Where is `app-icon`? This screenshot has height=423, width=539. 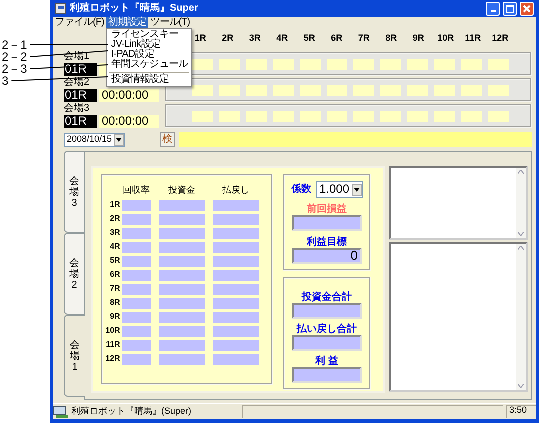 app-icon is located at coordinates (61, 8).